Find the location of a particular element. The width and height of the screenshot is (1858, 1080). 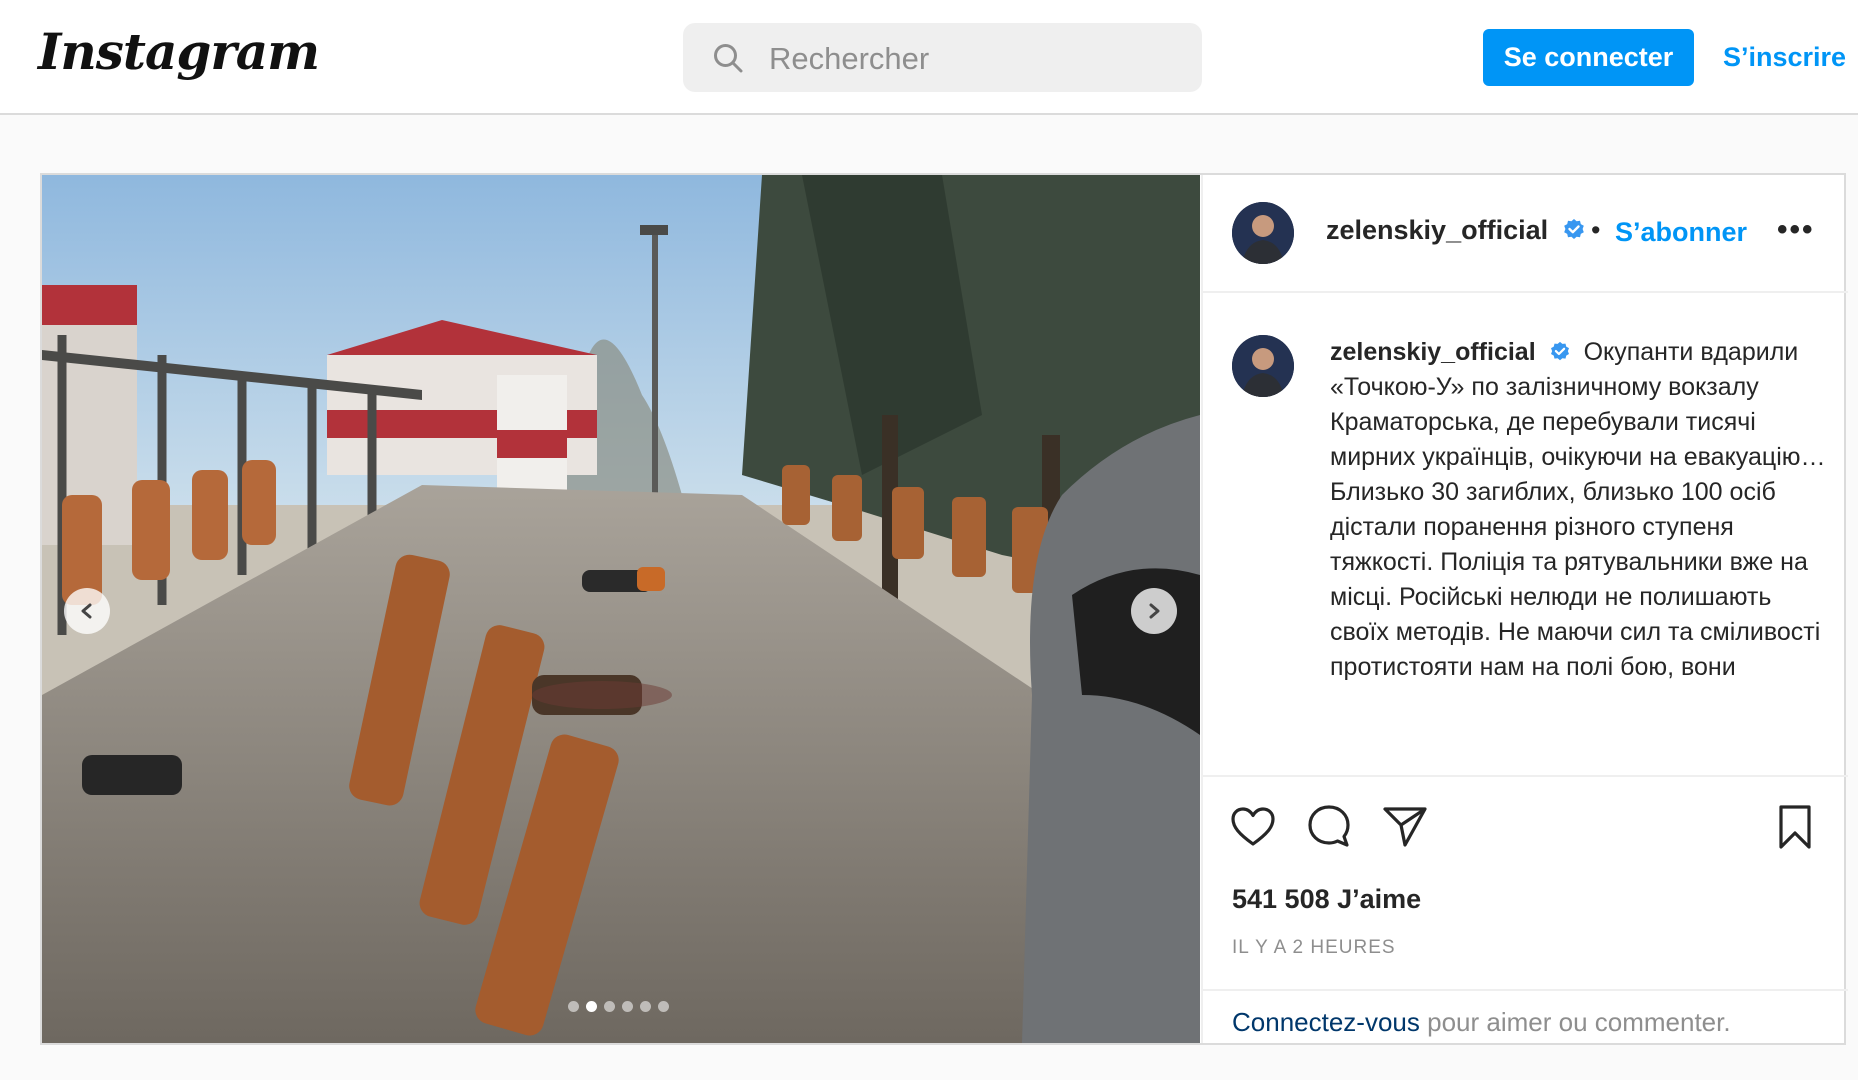

more-options-icon: ••• is located at coordinates (1796, 230).